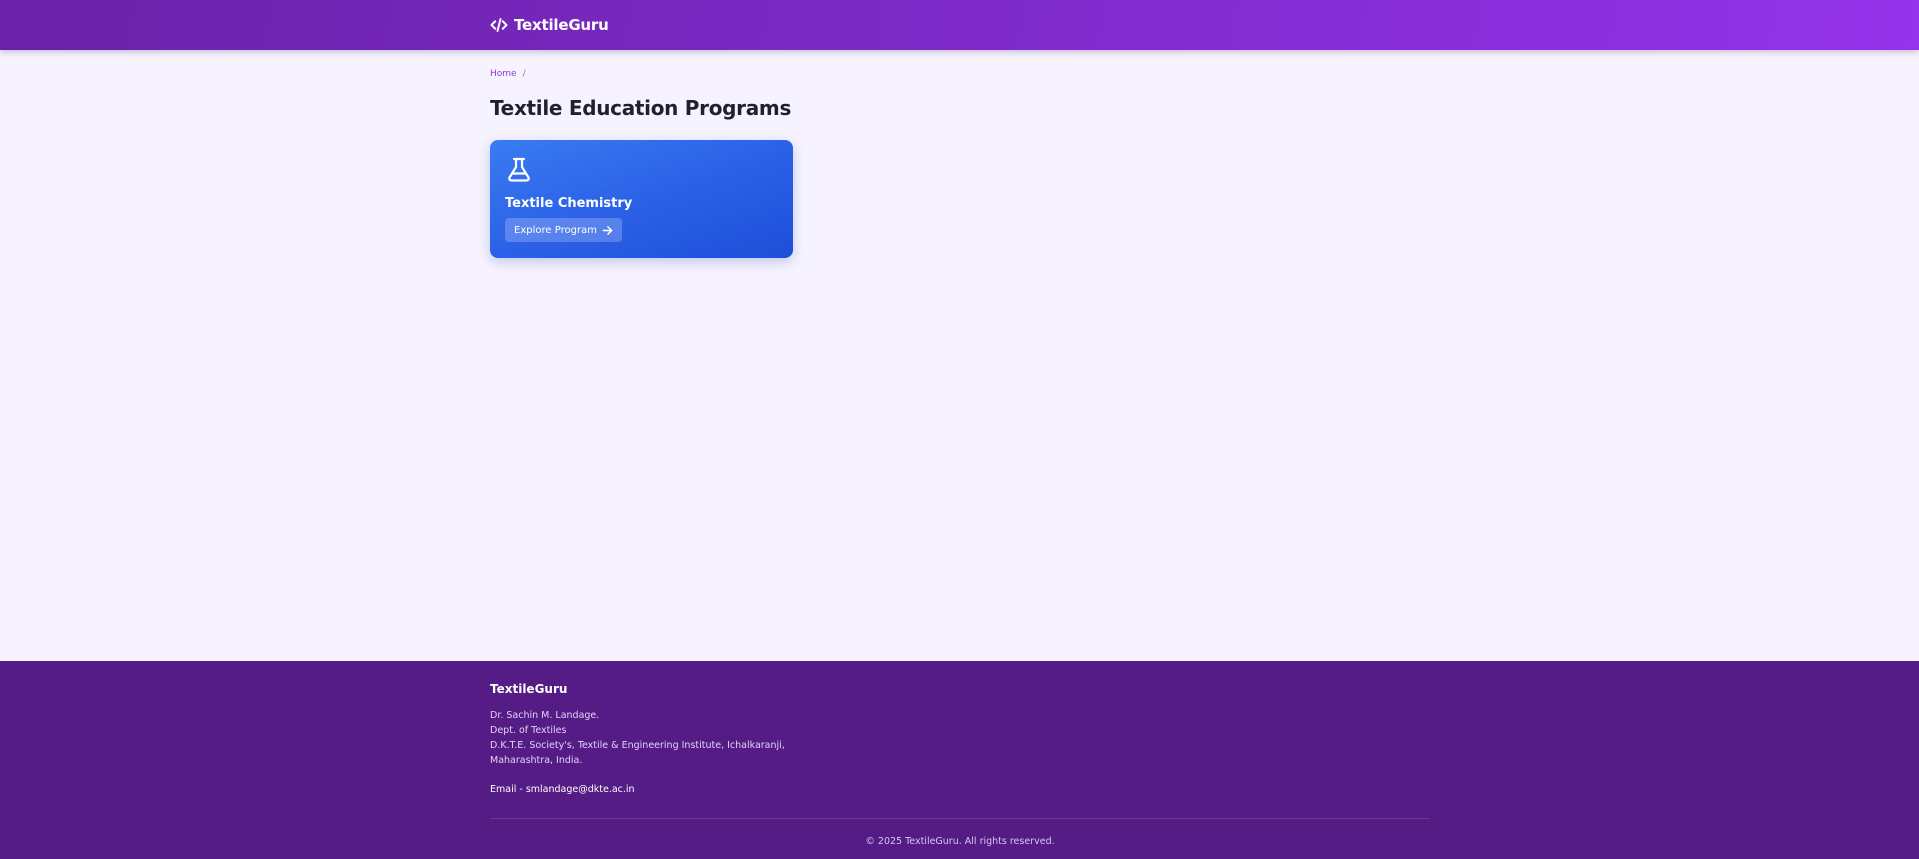 This screenshot has width=1919, height=859. What do you see at coordinates (529, 689) in the screenshot?
I see `footer-brand: TextileGuru` at bounding box center [529, 689].